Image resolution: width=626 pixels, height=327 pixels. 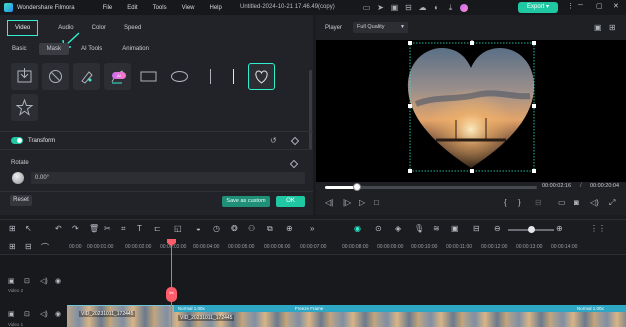 What do you see at coordinates (108, 8) in the screenshot?
I see `menu-file: File` at bounding box center [108, 8].